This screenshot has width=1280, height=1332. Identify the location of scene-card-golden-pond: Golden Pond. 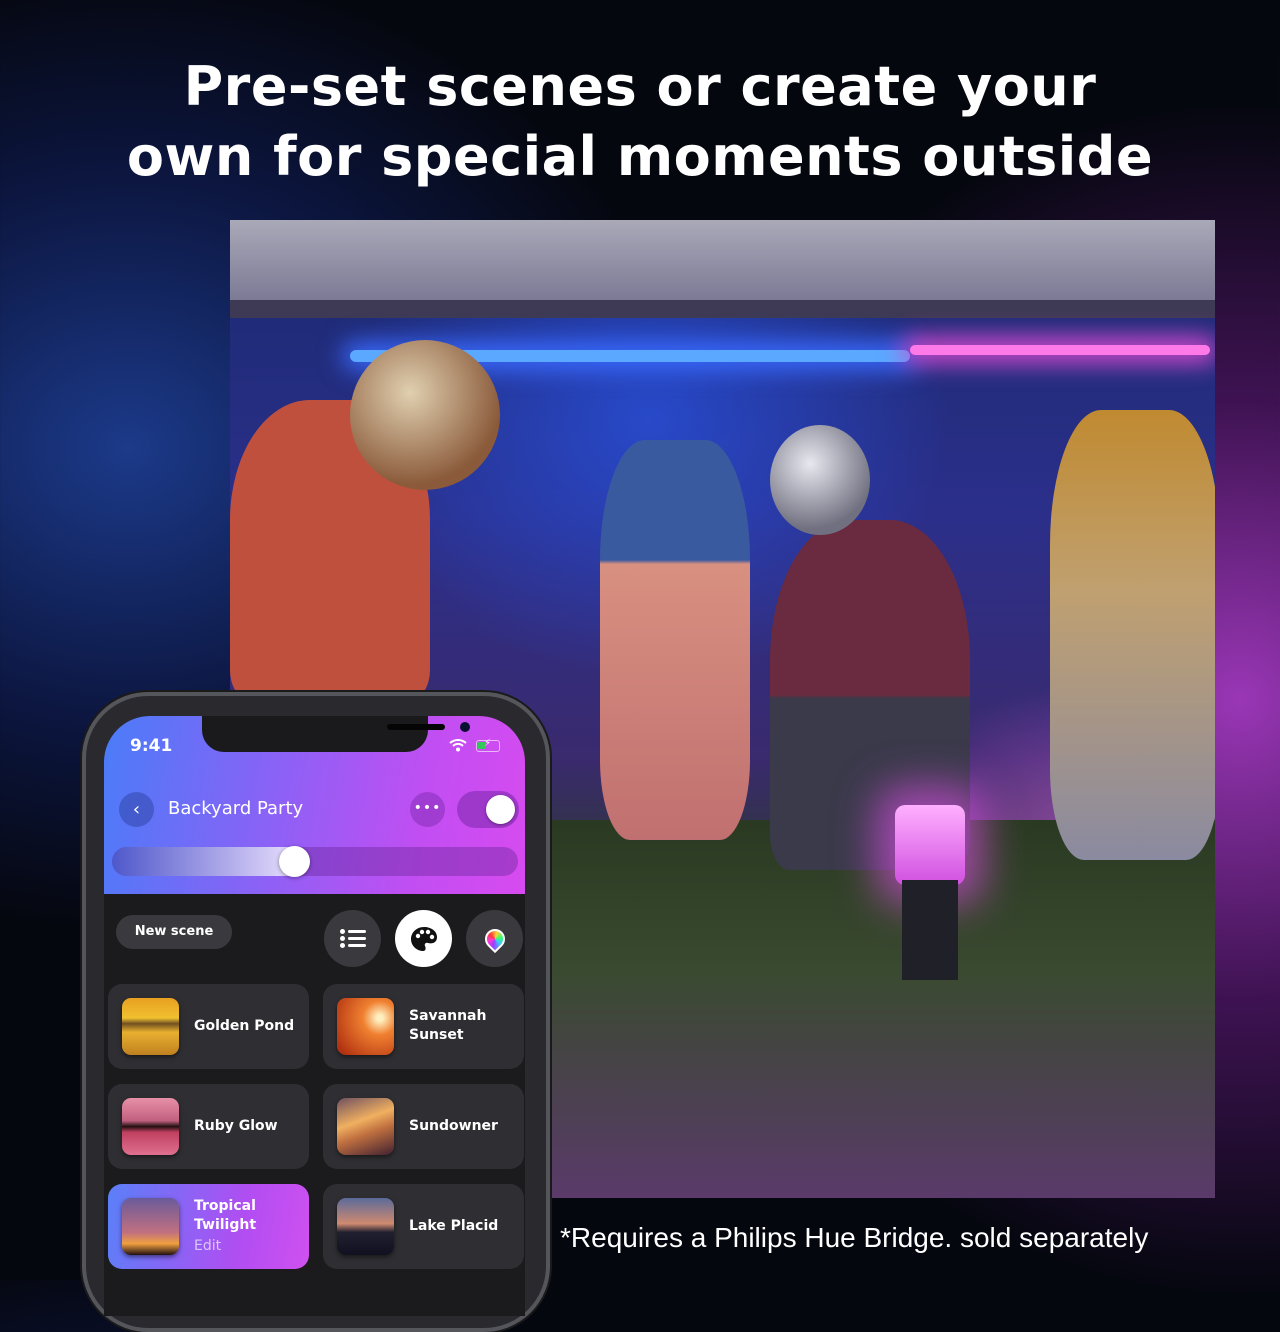
(208, 1026).